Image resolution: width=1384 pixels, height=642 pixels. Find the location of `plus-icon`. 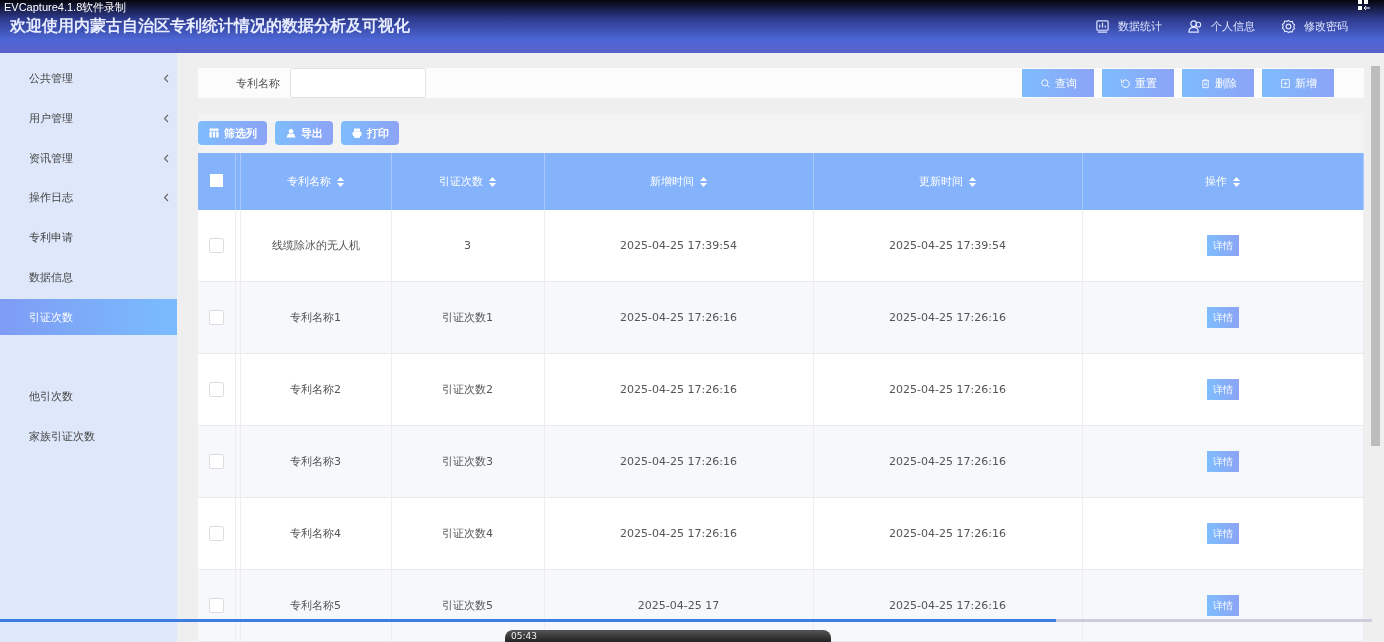

plus-icon is located at coordinates (1285, 83).